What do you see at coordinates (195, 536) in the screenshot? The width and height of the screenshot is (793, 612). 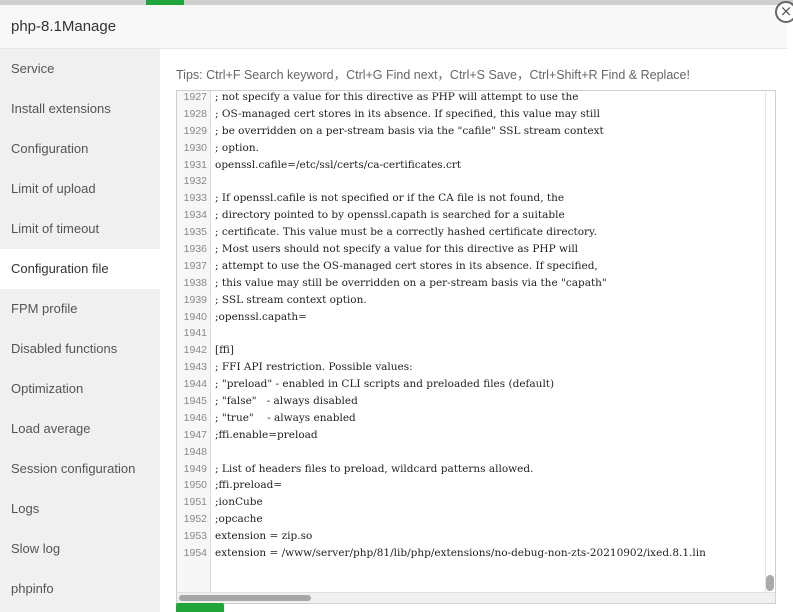 I see `line-number: 1953` at bounding box center [195, 536].